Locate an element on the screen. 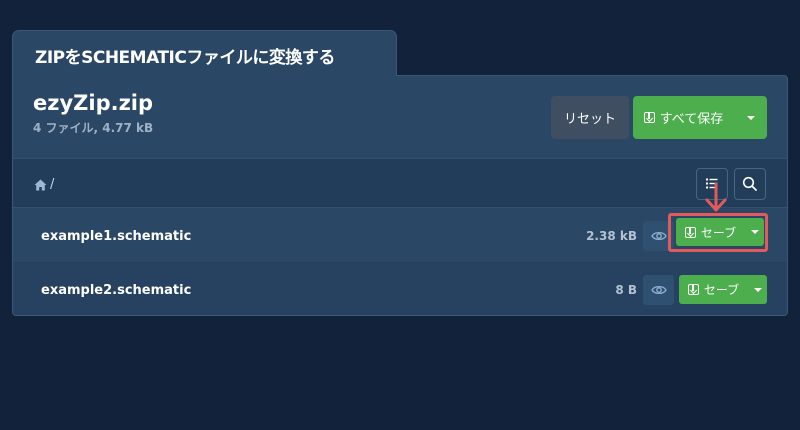 This screenshot has width=800, height=430. file-name: example2.schematic is located at coordinates (116, 290).